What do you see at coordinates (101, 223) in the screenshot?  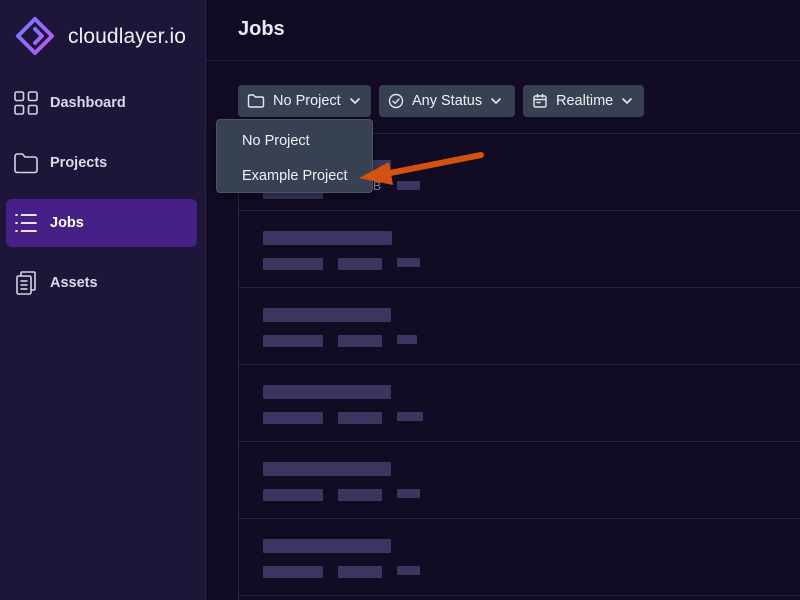 I see `sidebar-item-jobs: Jobs` at bounding box center [101, 223].